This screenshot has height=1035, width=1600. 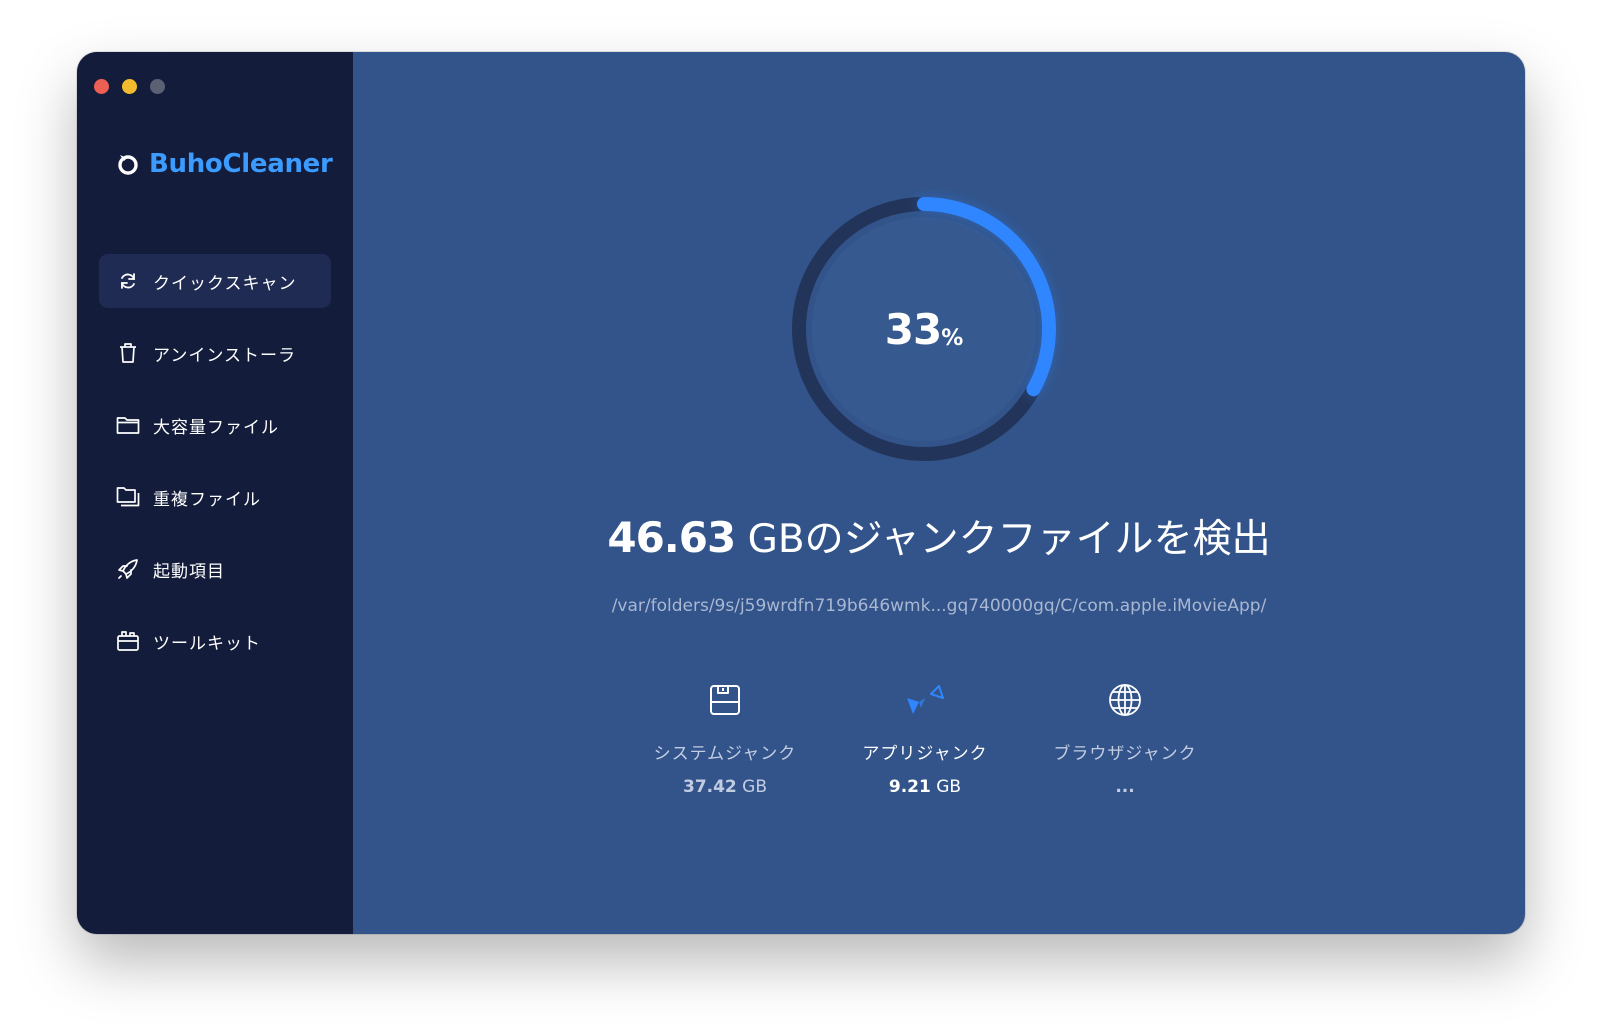 I want to click on sidebar-item-label: クイックスキャン, so click(x=225, y=283).